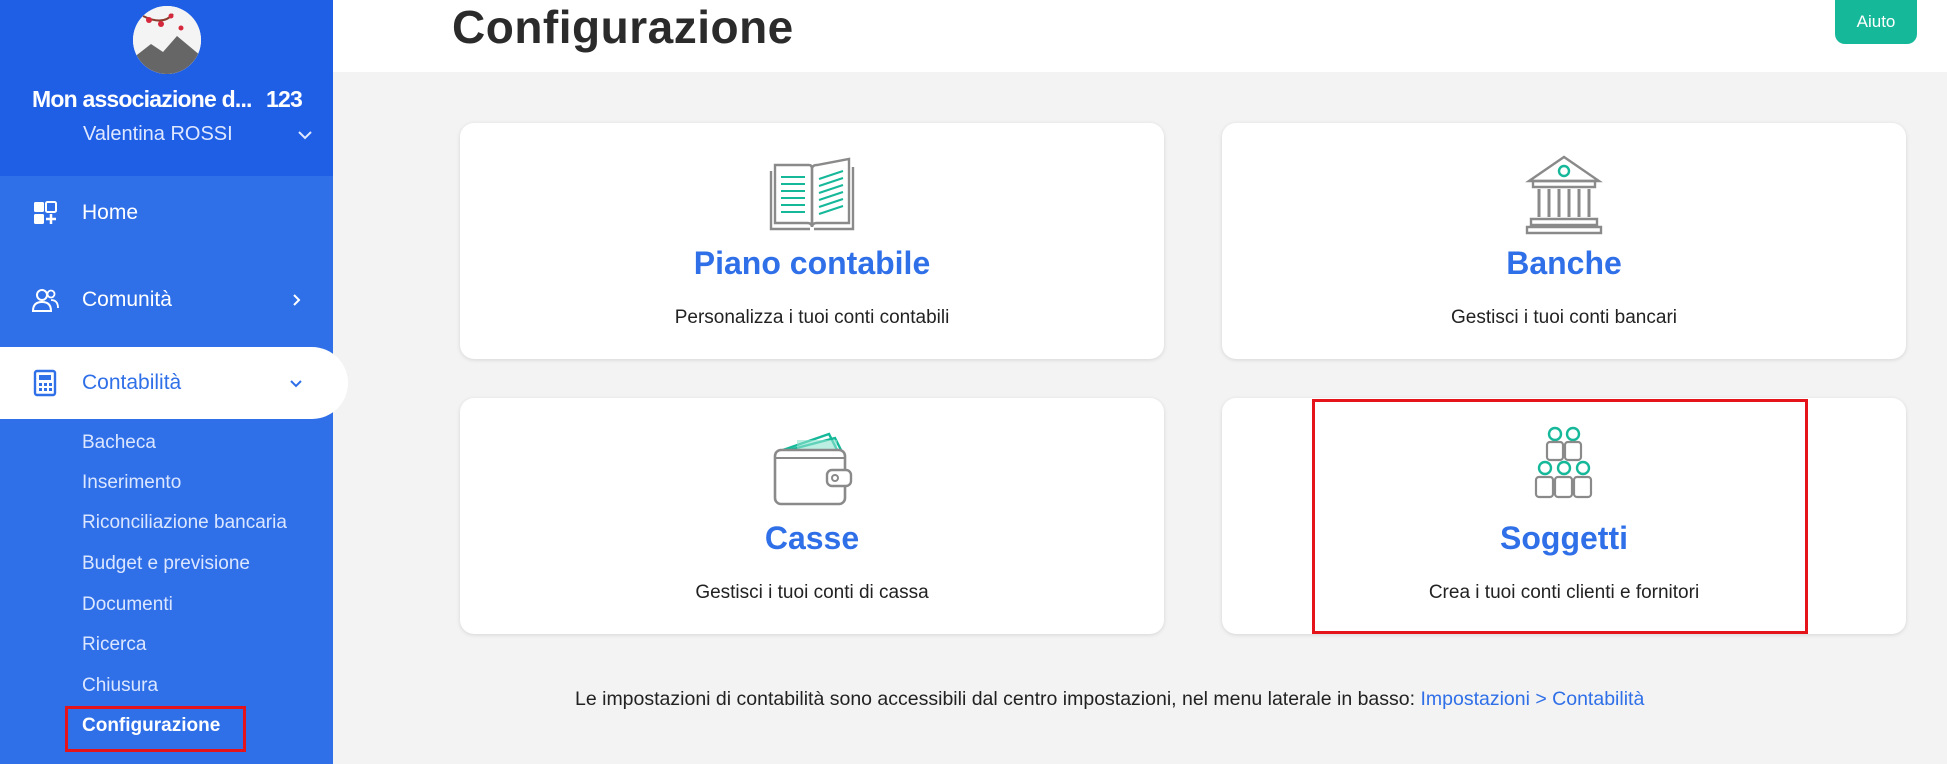 Image resolution: width=1947 pixels, height=764 pixels. What do you see at coordinates (1876, 22) in the screenshot?
I see `help-button: Aiuto` at bounding box center [1876, 22].